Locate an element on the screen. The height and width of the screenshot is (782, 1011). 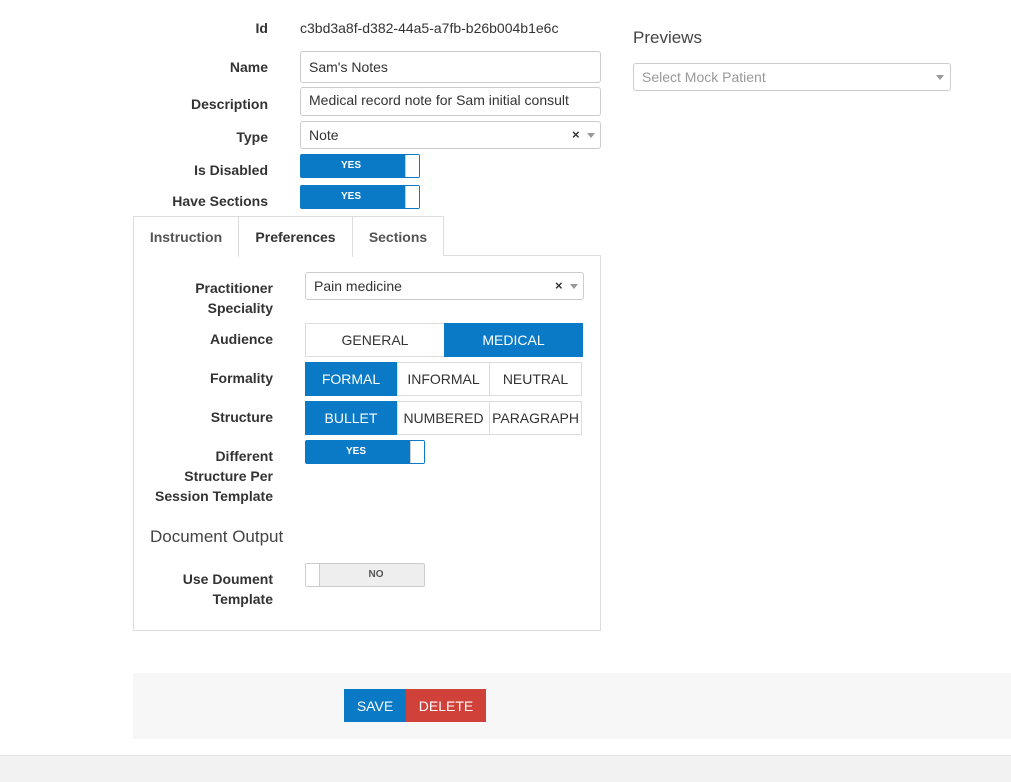
tab-instruction: Instruction is located at coordinates (186, 236).